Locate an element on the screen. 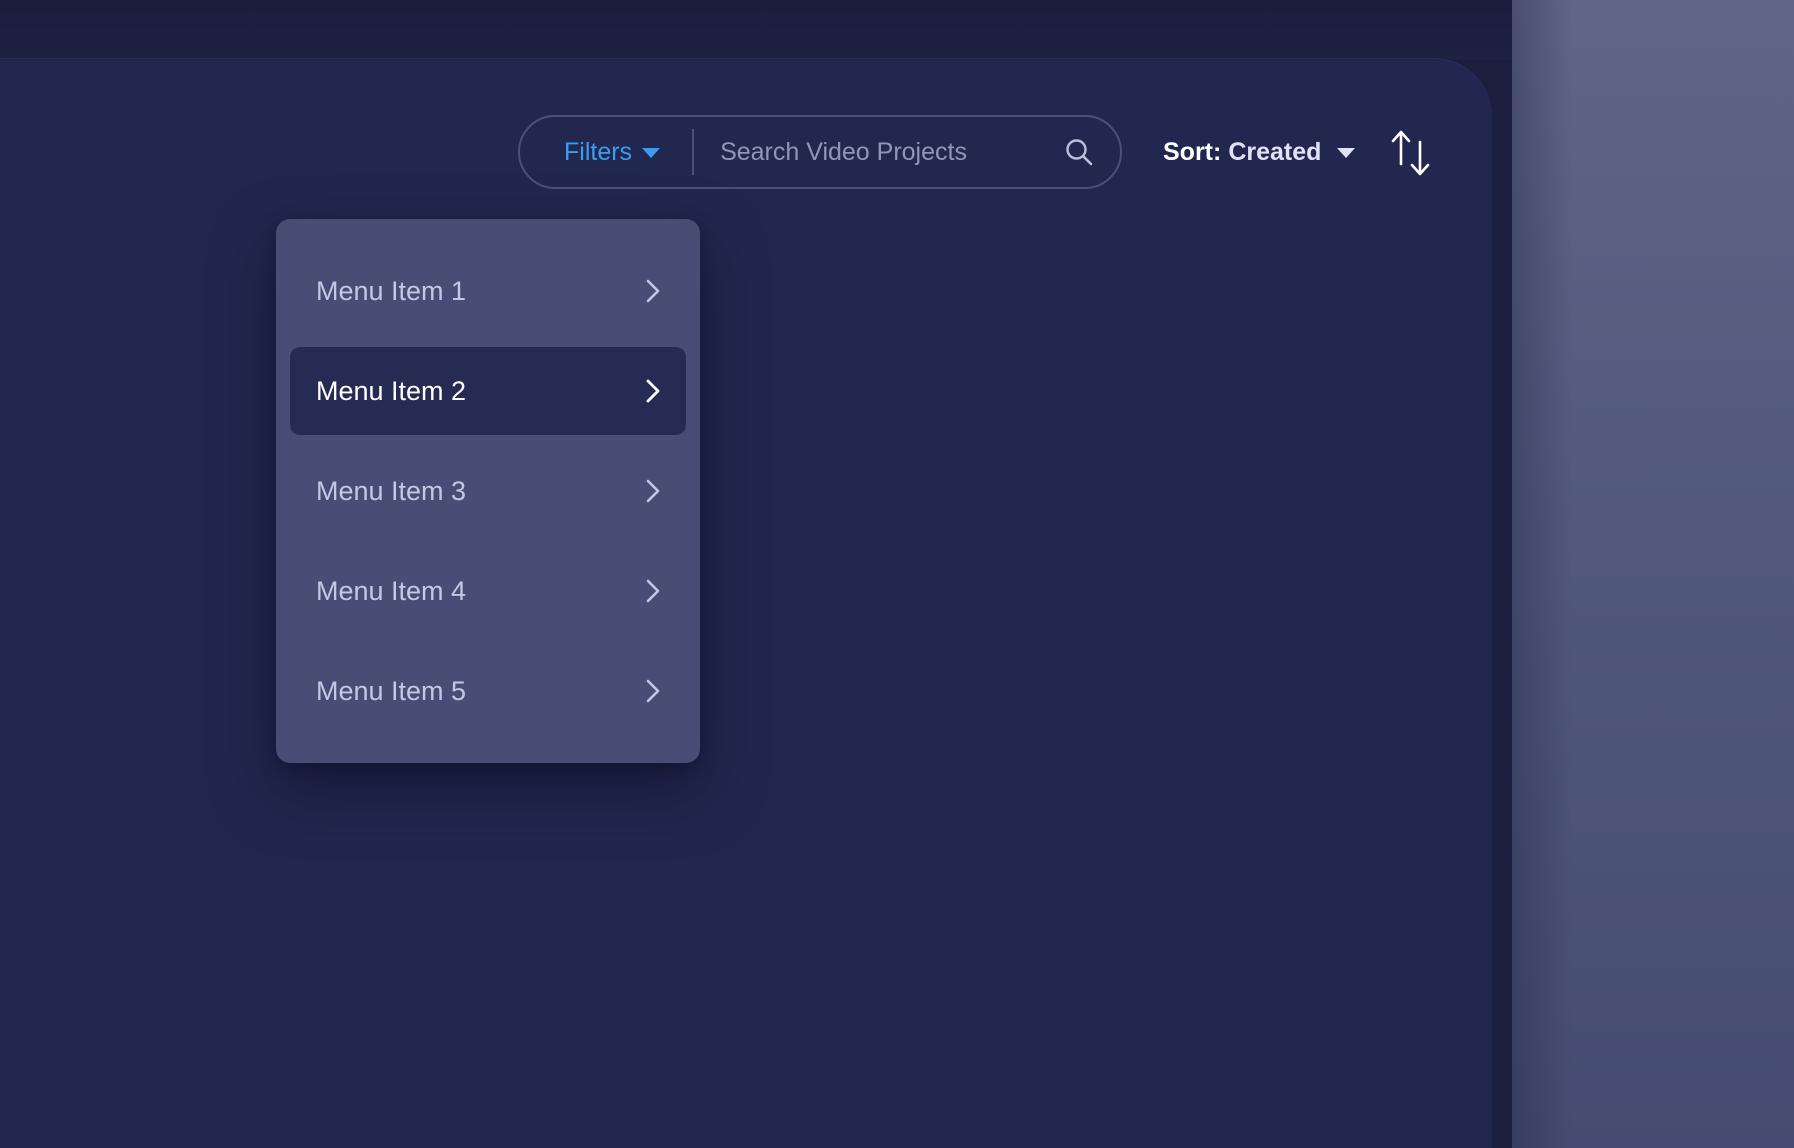 This screenshot has height=1148, width=1794. menu-item-4: Menu Item 4 is located at coordinates (488, 591).